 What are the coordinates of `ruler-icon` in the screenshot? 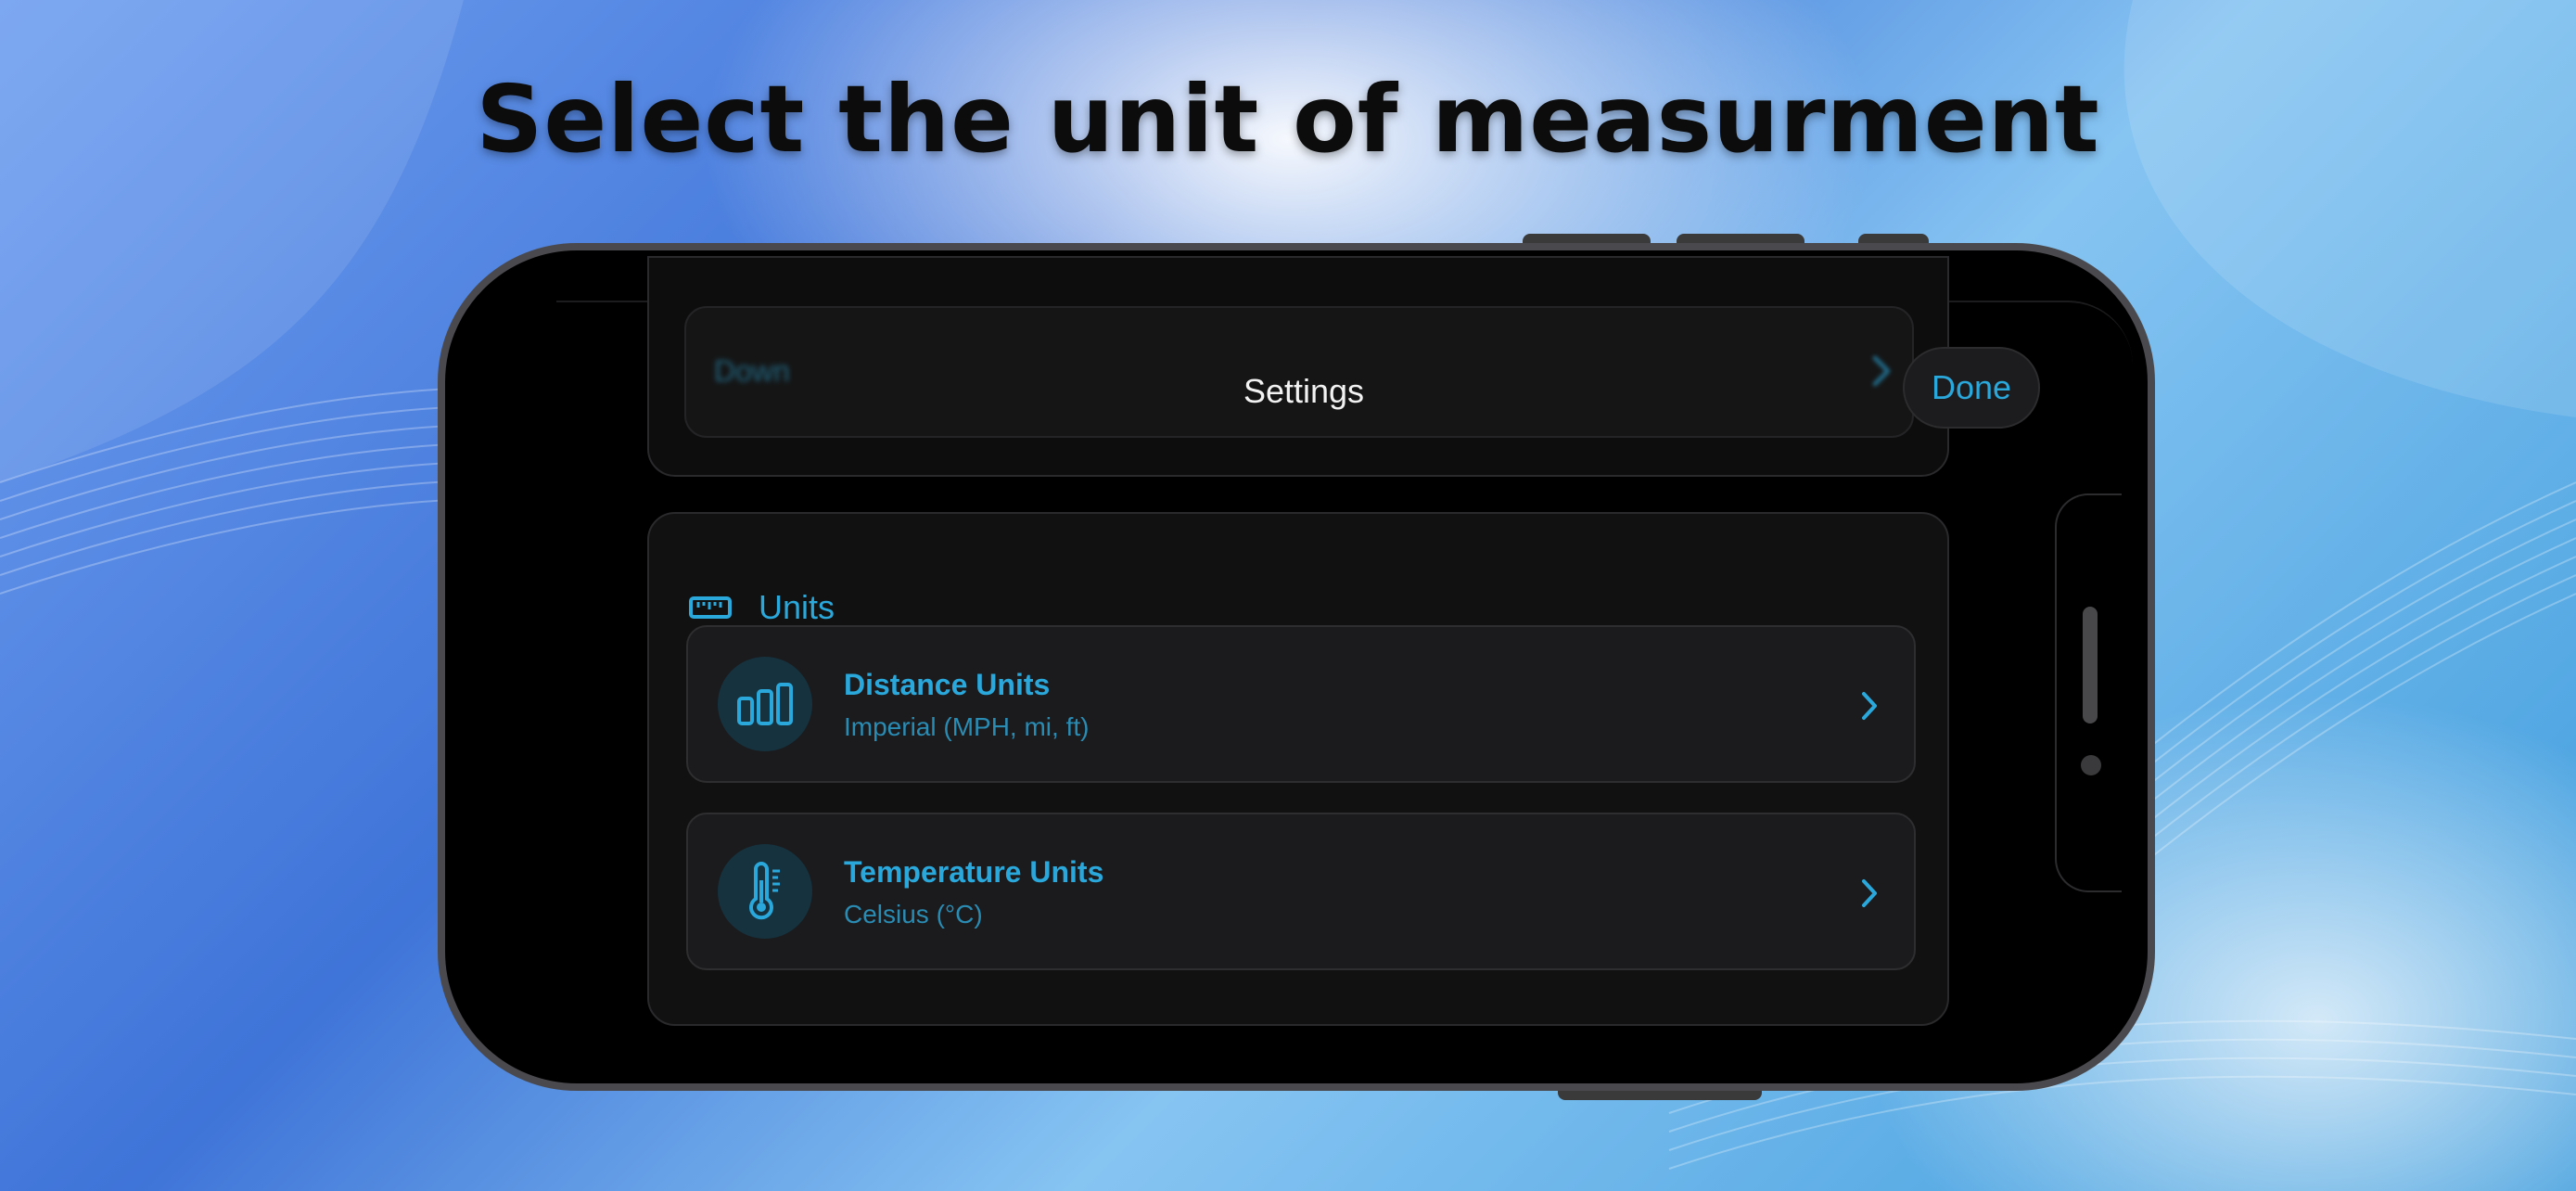 It's located at (710, 607).